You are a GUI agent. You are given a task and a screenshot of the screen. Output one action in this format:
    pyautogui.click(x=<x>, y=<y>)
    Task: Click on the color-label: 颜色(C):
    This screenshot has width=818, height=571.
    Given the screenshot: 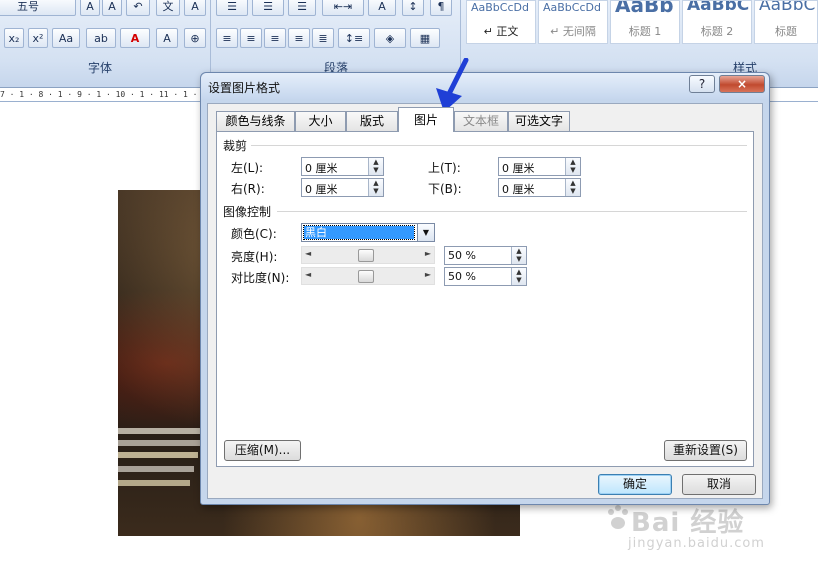 What is the action you would take?
    pyautogui.click(x=254, y=234)
    